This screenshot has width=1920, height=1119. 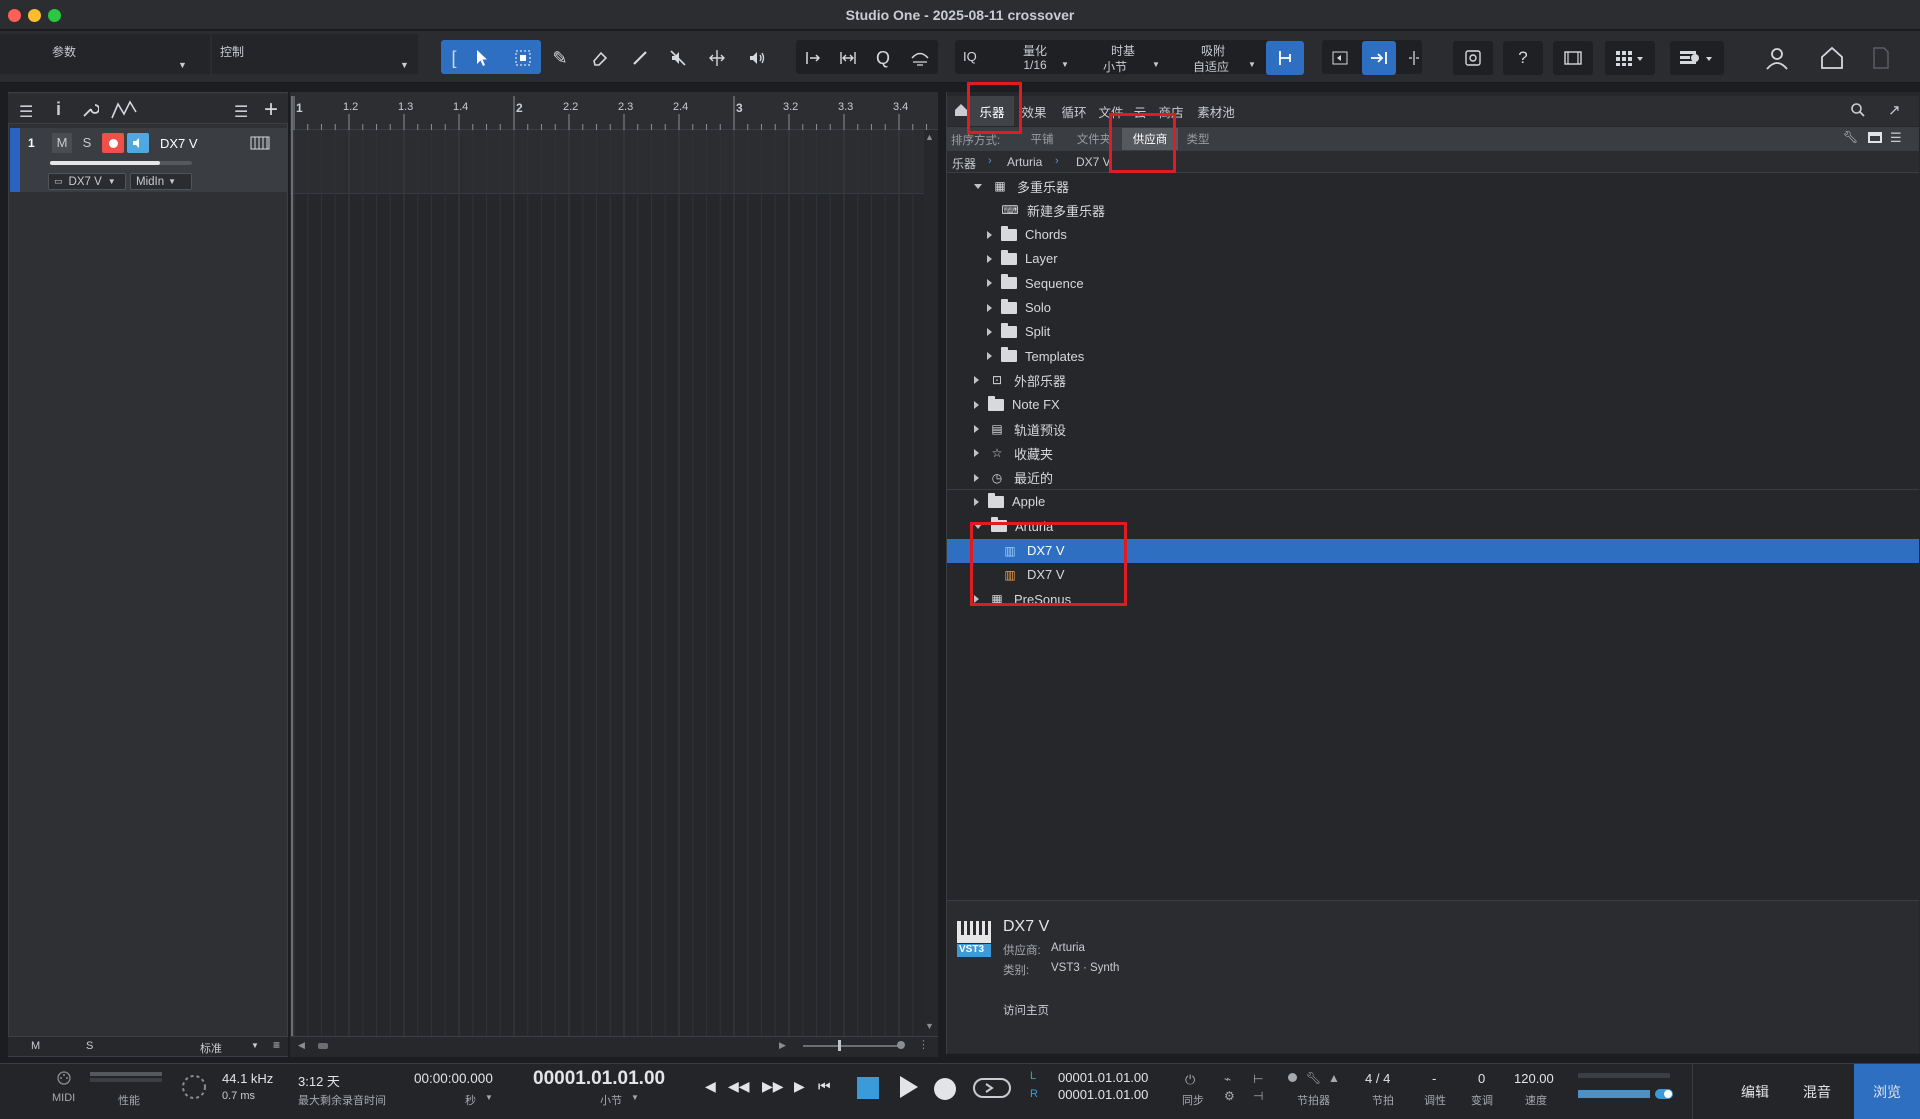 What do you see at coordinates (15, 160) in the screenshot?
I see `track-color-strip` at bounding box center [15, 160].